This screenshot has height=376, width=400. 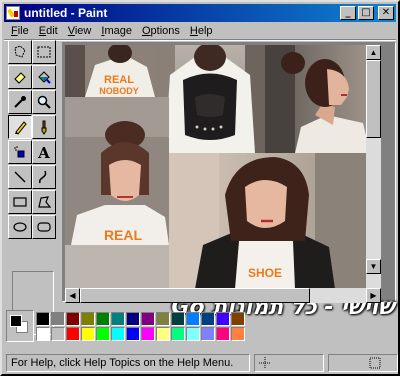 I want to click on menu-image: Image, so click(x=116, y=31).